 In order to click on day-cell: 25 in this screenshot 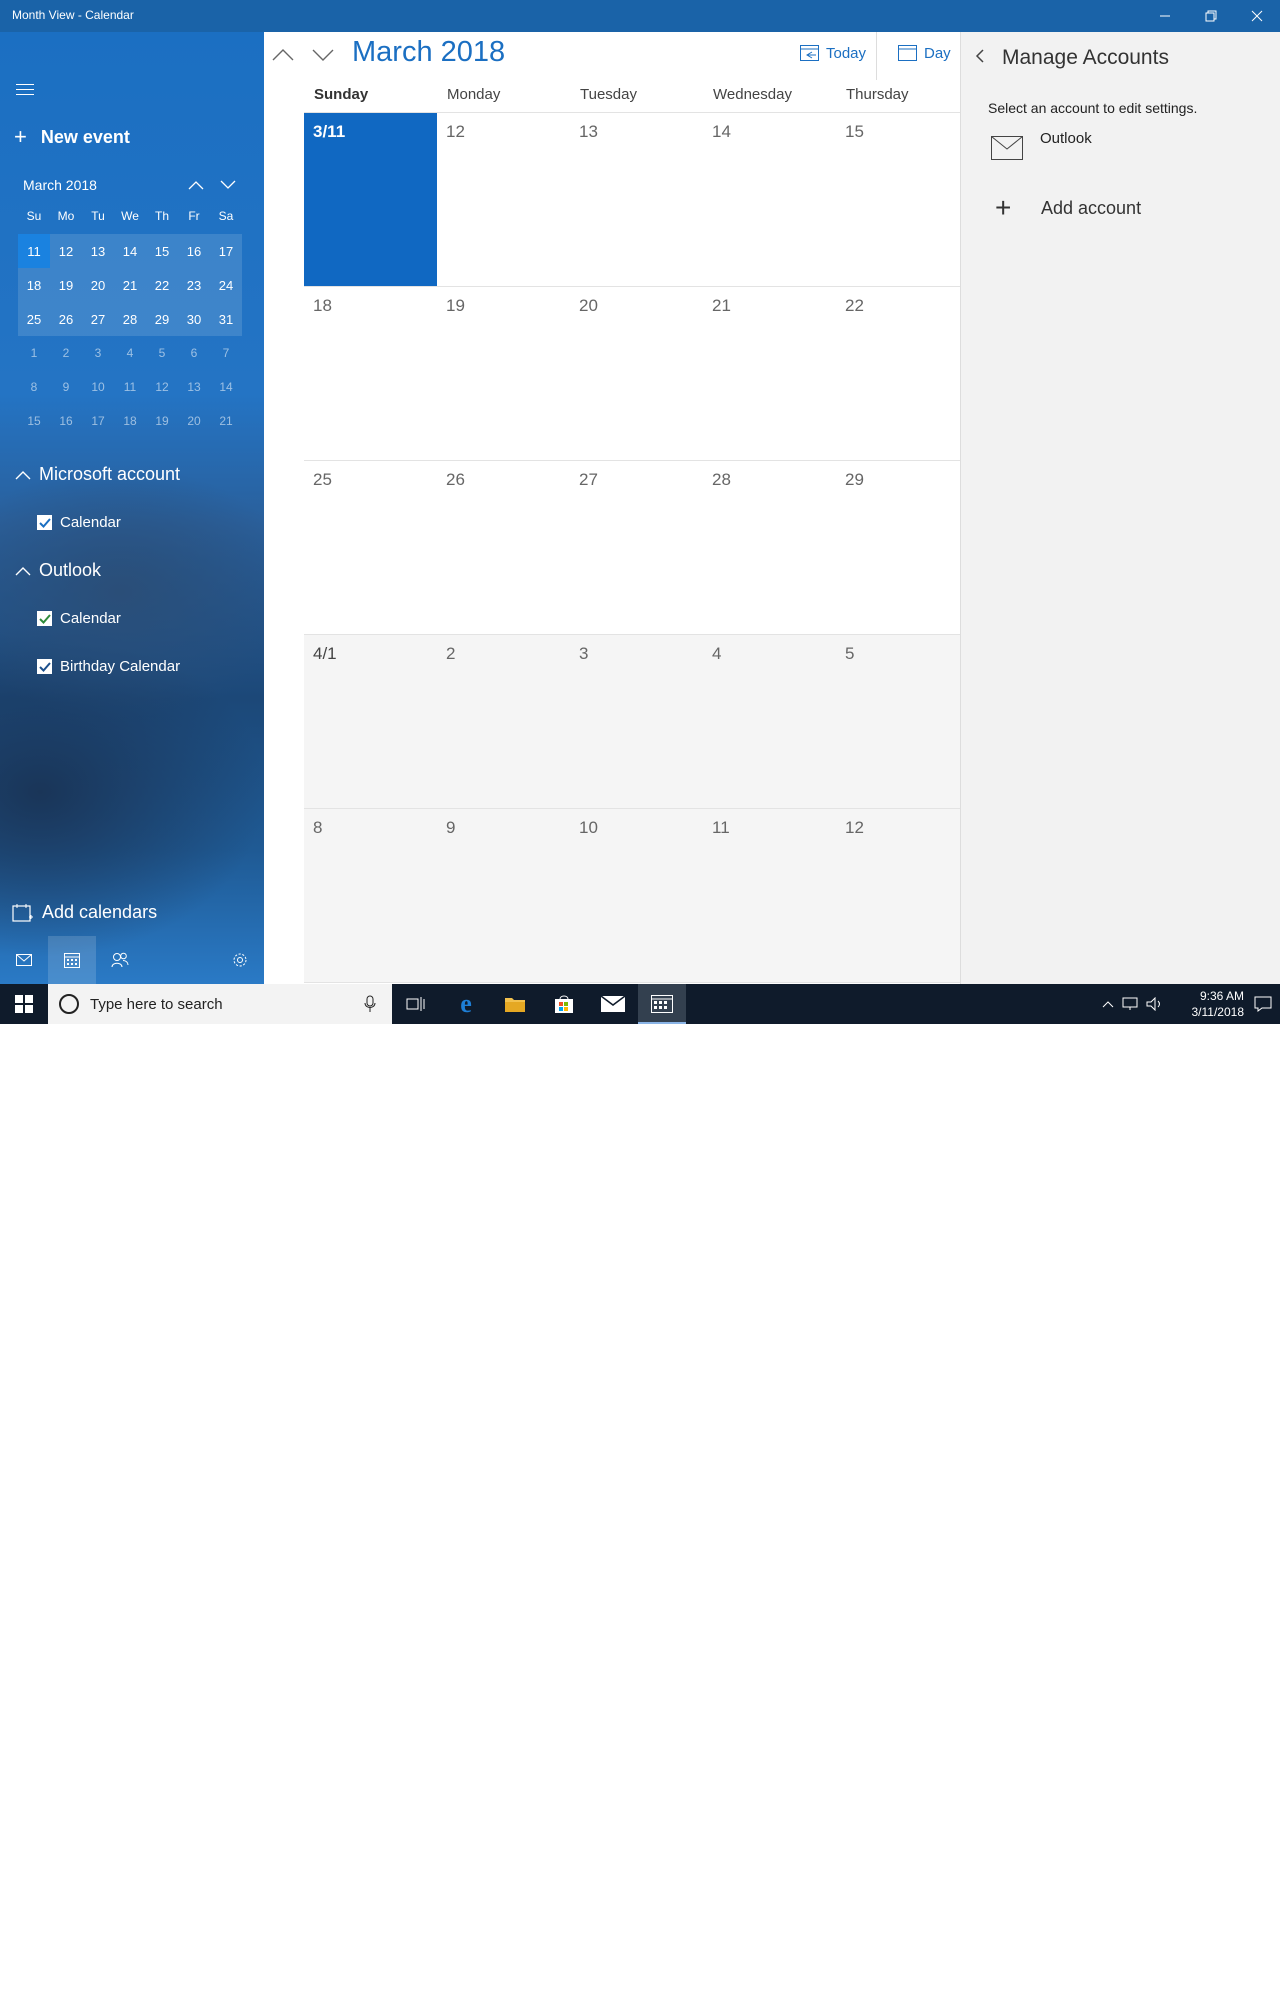, I will do `click(370, 547)`.